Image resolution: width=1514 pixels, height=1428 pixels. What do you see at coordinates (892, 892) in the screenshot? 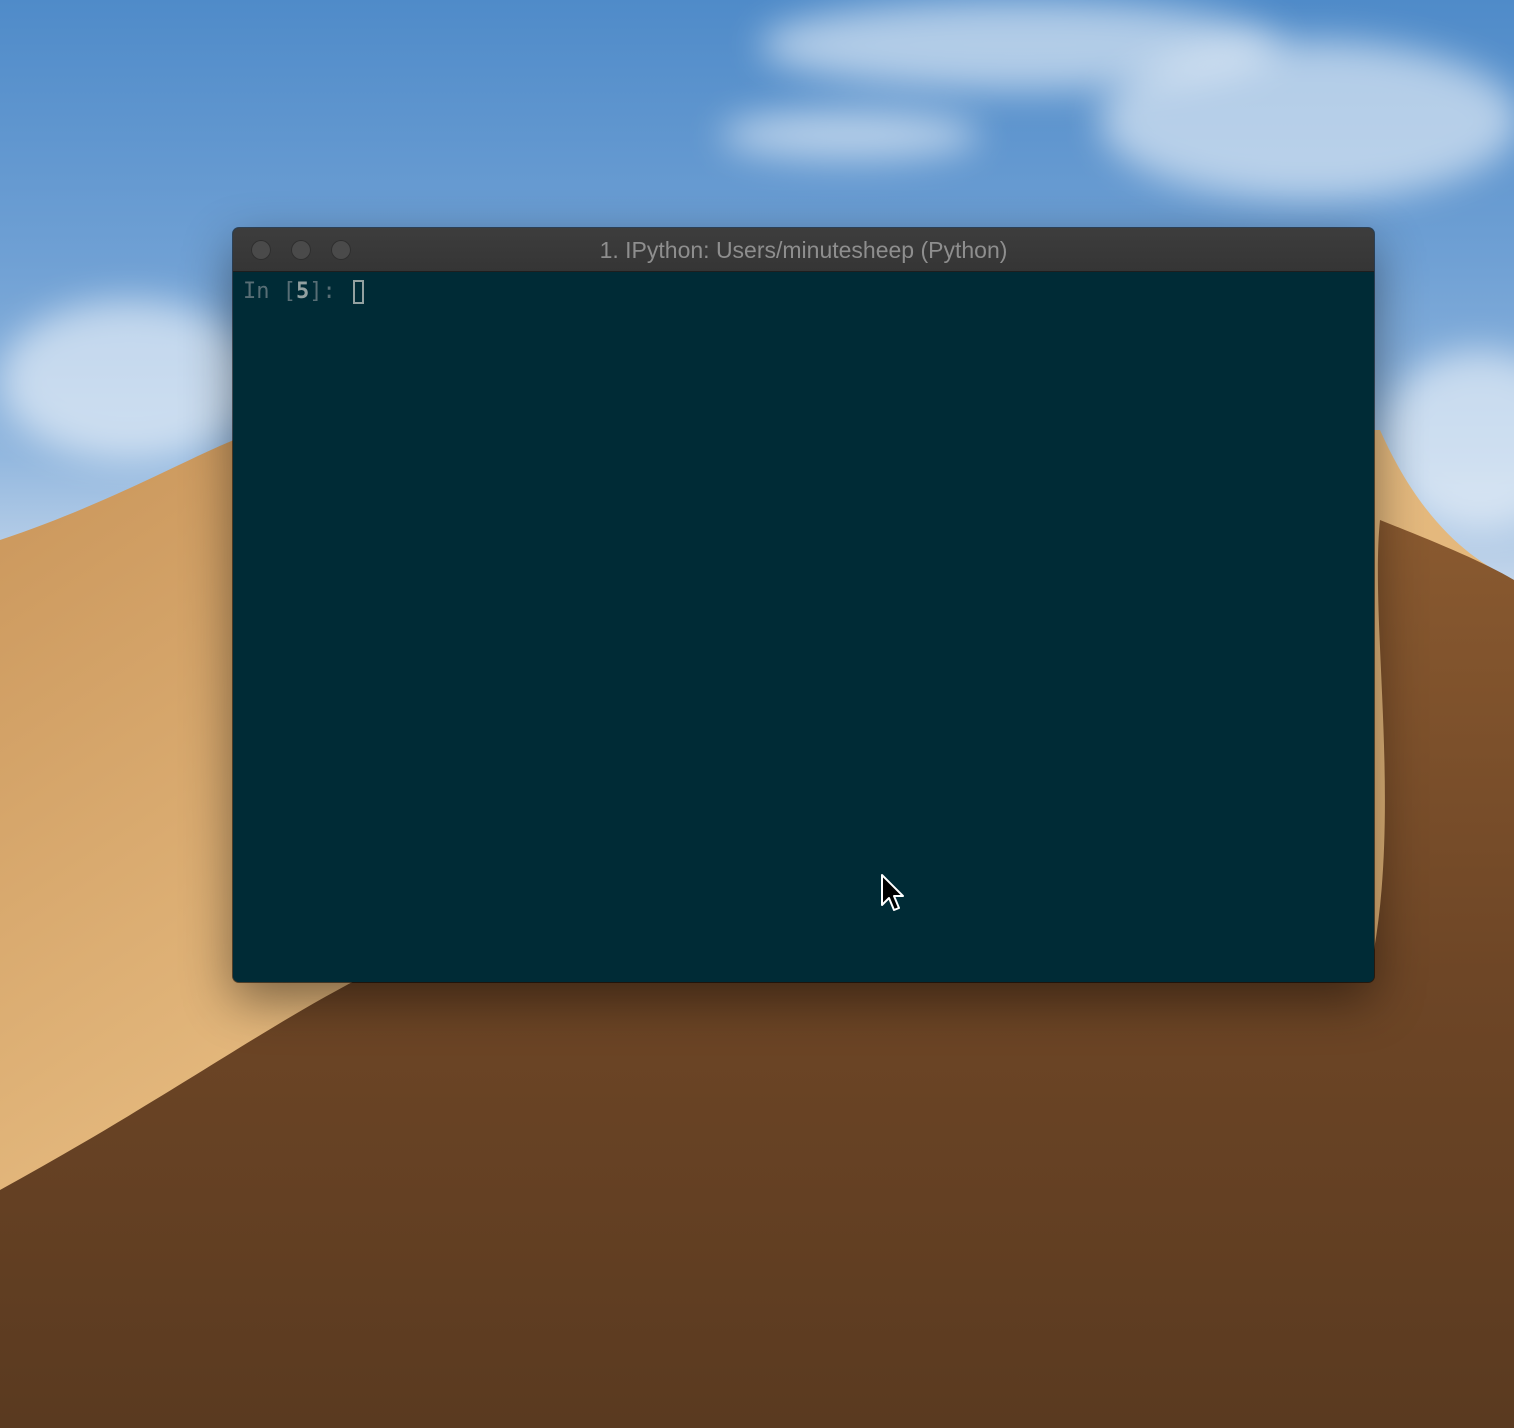
I see `mouse-pointer-icon` at bounding box center [892, 892].